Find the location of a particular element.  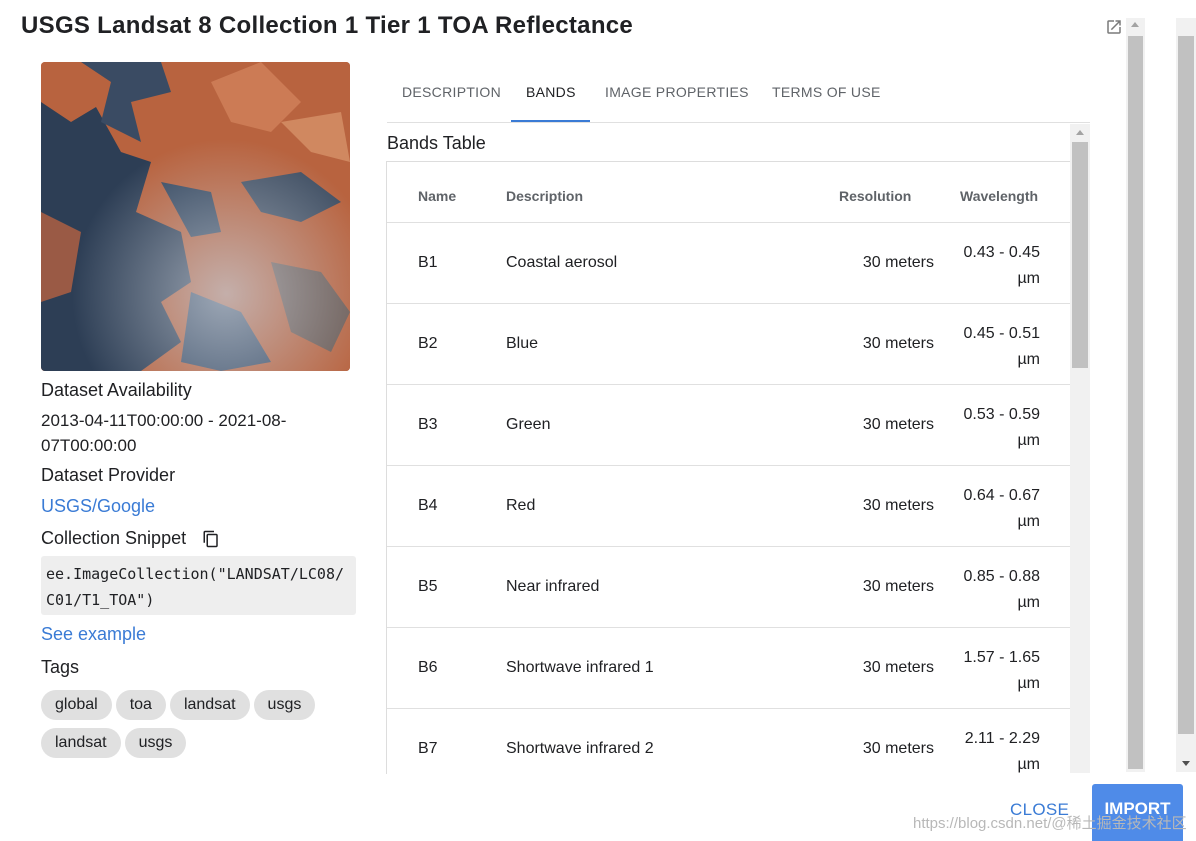

band-name: B6 is located at coordinates (428, 667).